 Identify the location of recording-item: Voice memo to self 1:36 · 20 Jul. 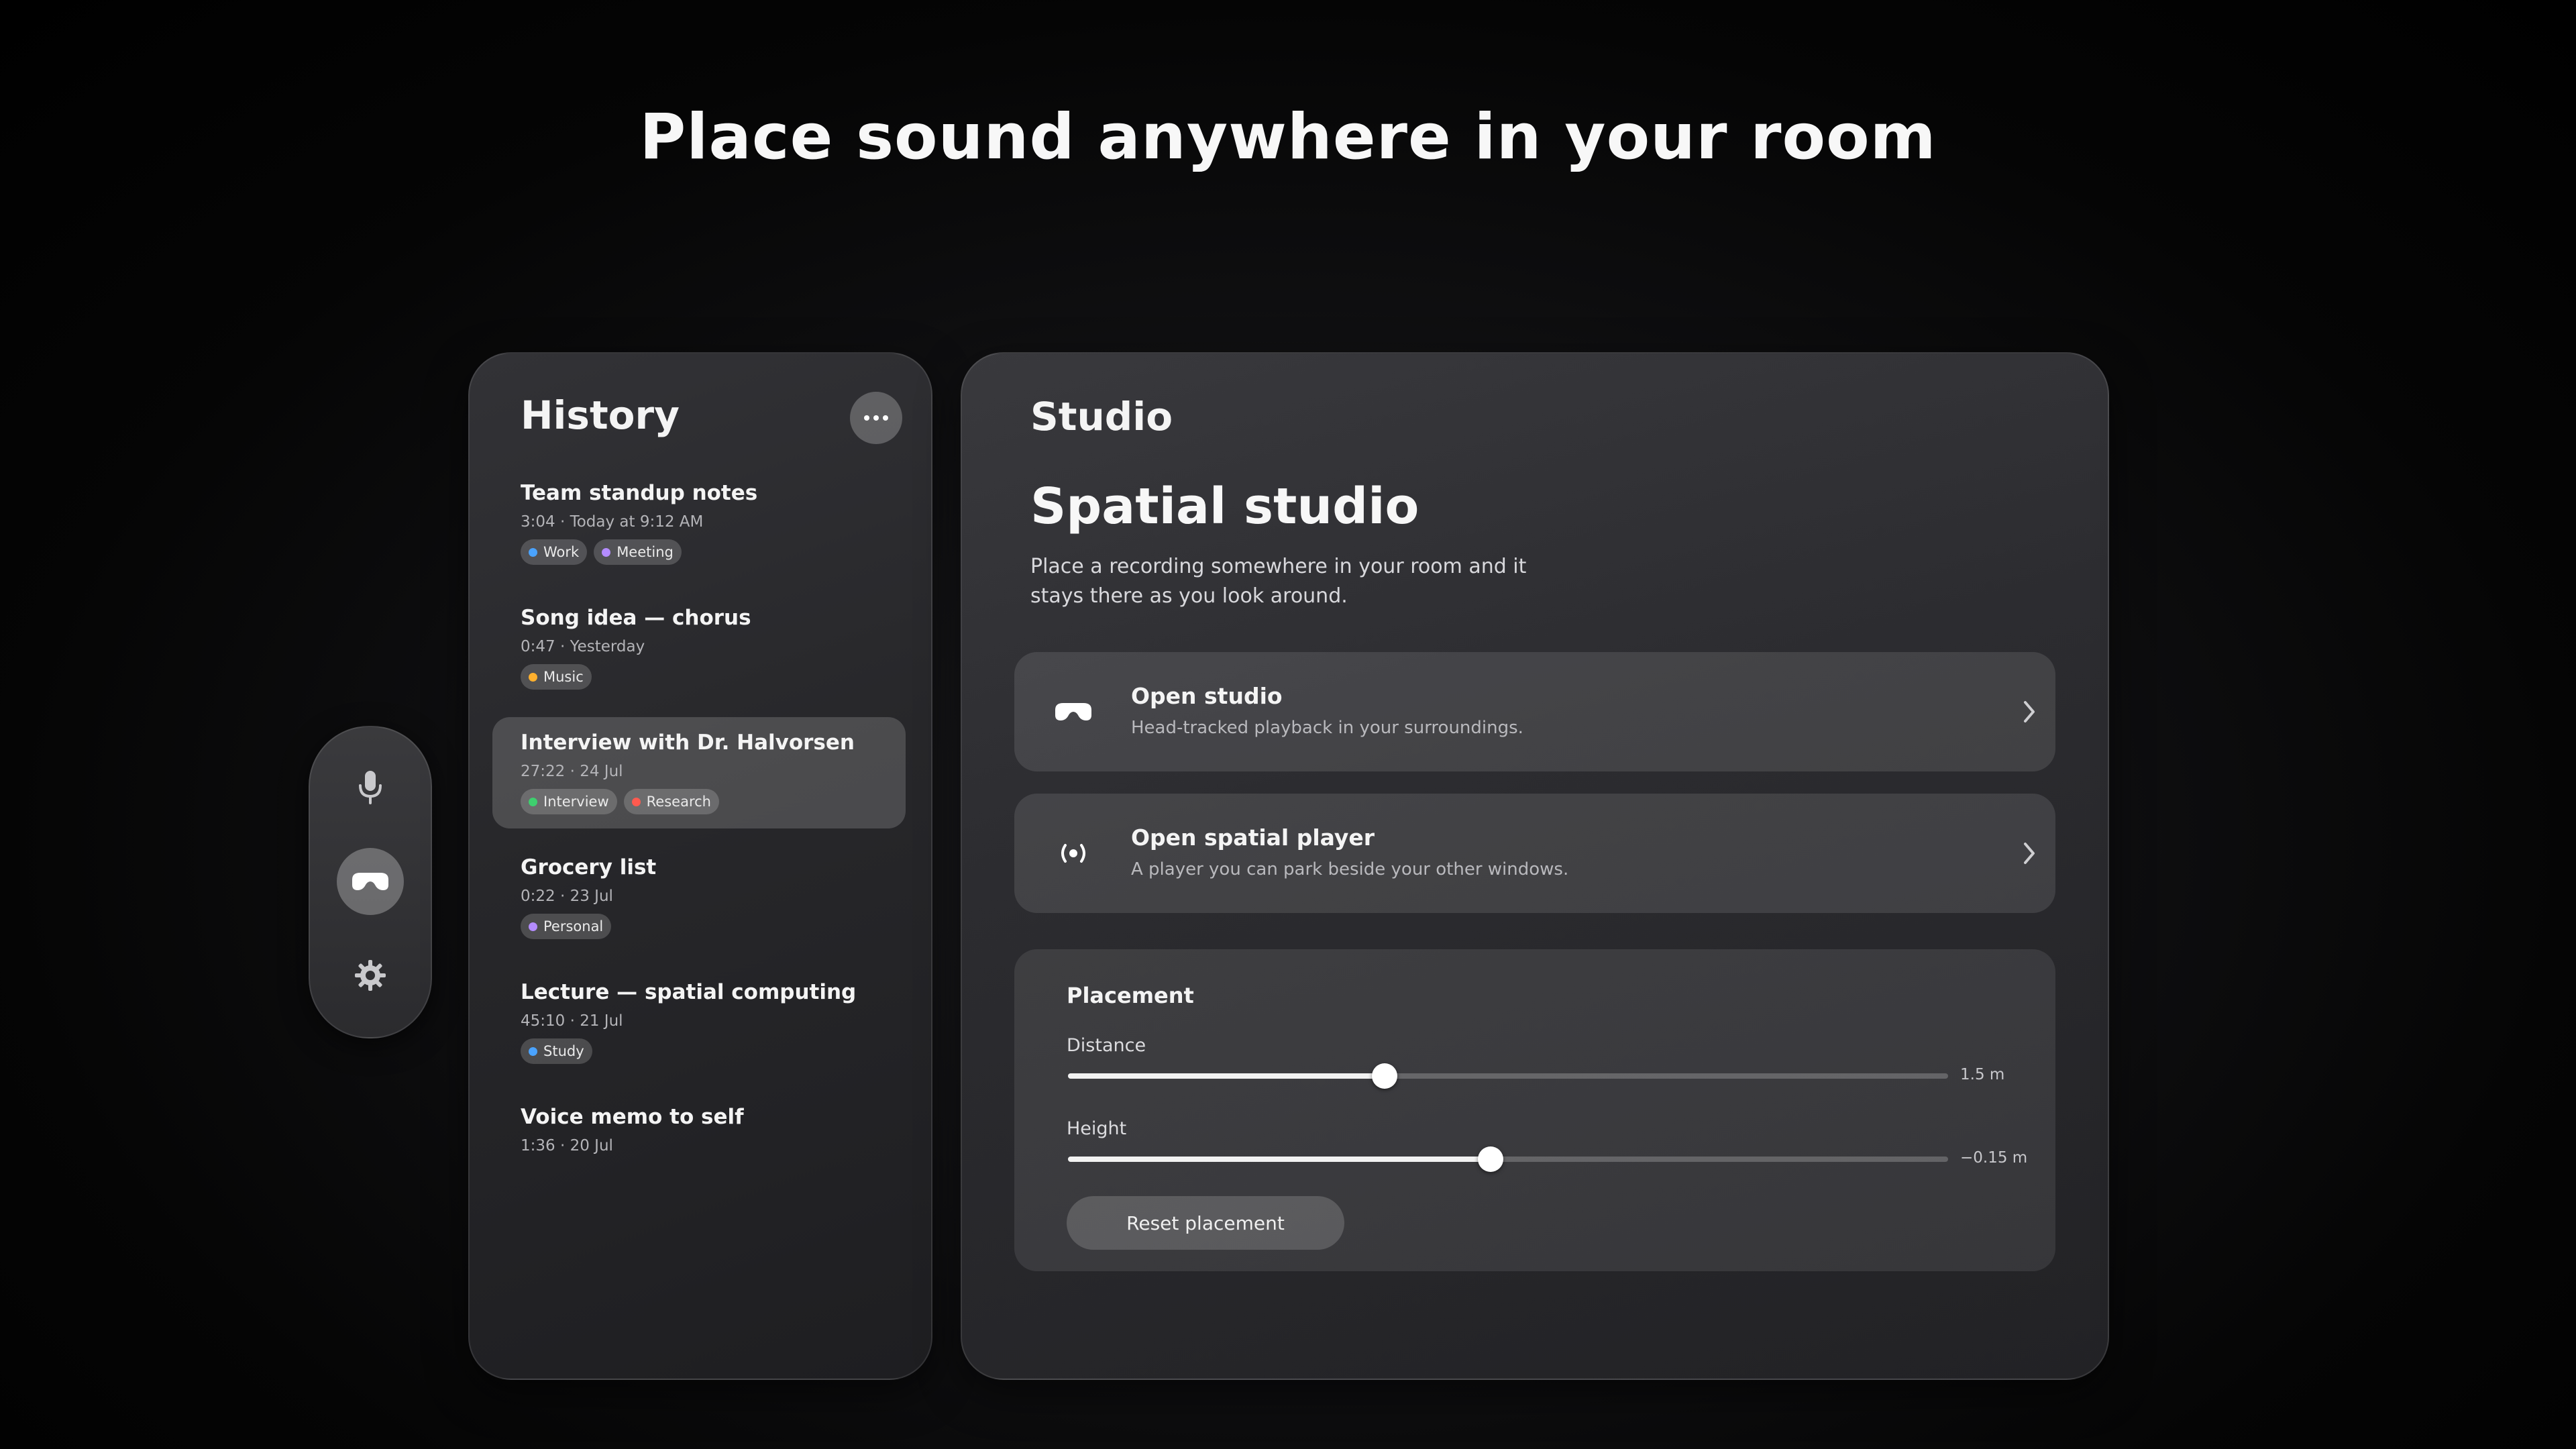
(699, 1147).